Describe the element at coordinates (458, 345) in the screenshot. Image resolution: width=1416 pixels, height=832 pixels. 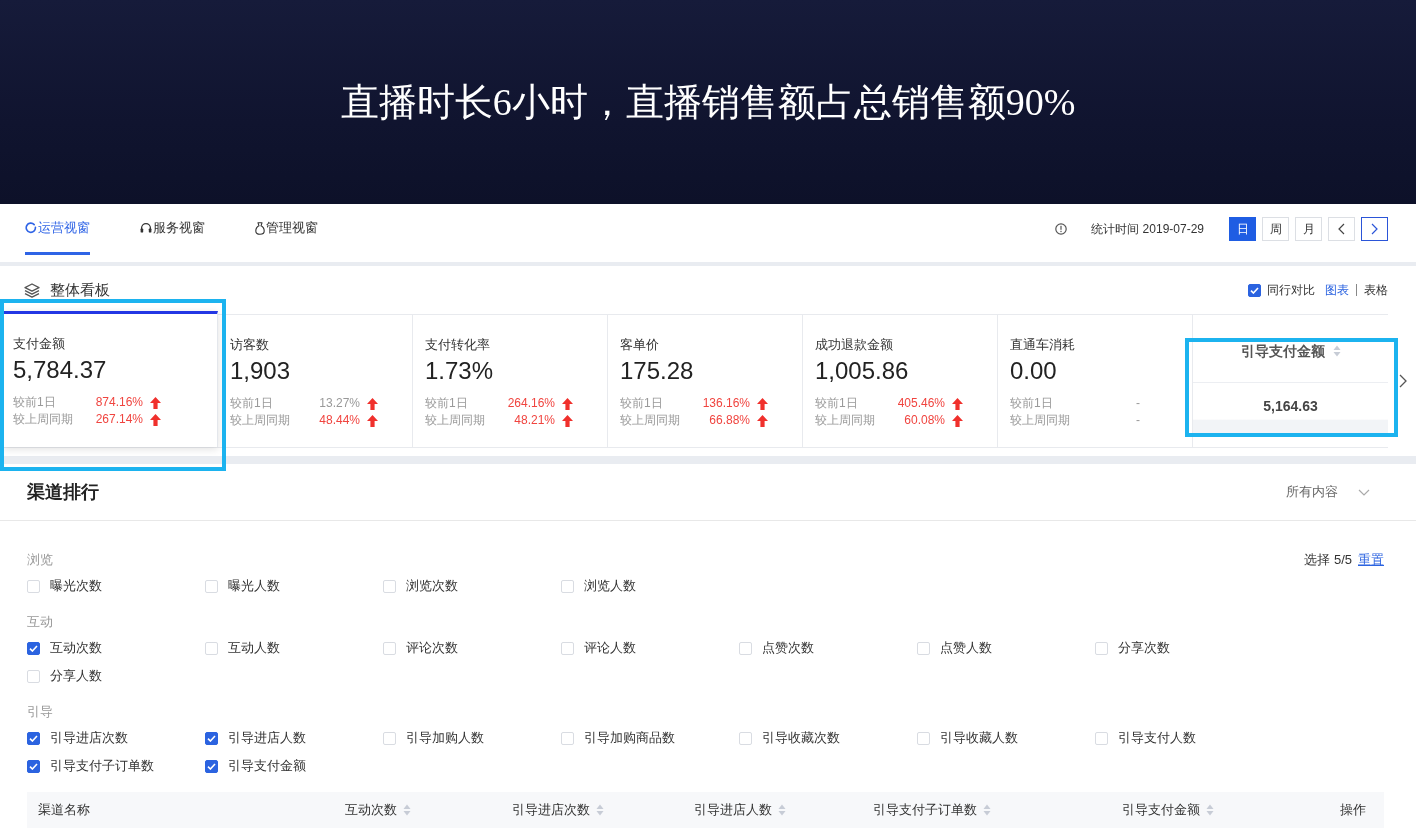
I see `metric-label: 支付转化率` at that location.